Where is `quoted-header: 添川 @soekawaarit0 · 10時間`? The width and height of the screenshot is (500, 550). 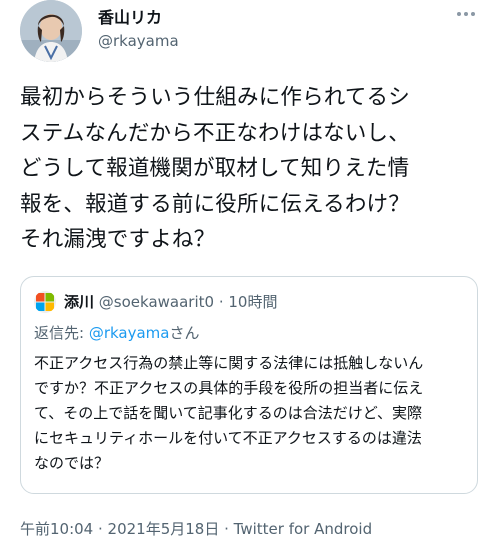 quoted-header: 添川 @soekawaarit0 · 10時間 is located at coordinates (170, 302).